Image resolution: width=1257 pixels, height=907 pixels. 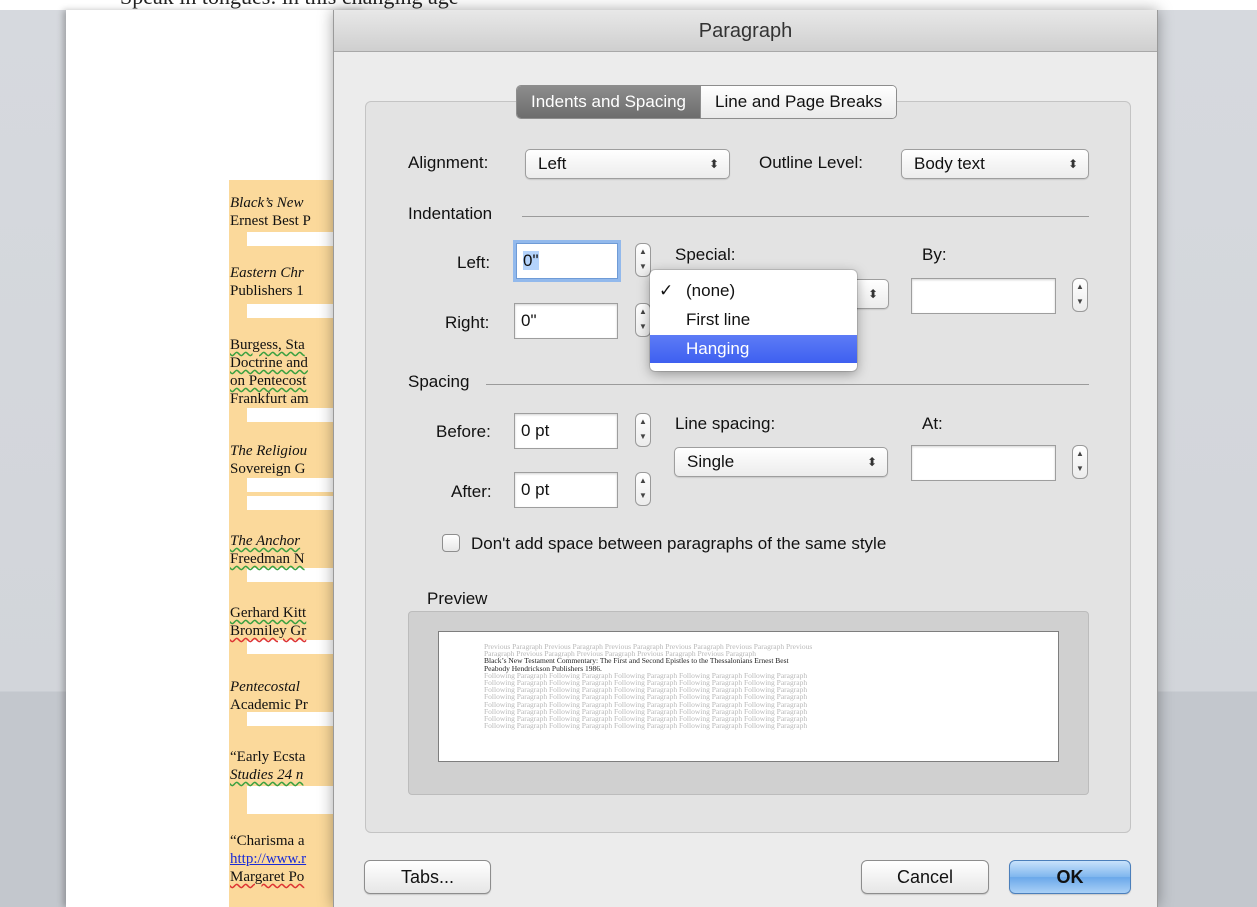 What do you see at coordinates (798, 102) in the screenshot?
I see `tab-line-and-page-breaks: Line and Page Breaks` at bounding box center [798, 102].